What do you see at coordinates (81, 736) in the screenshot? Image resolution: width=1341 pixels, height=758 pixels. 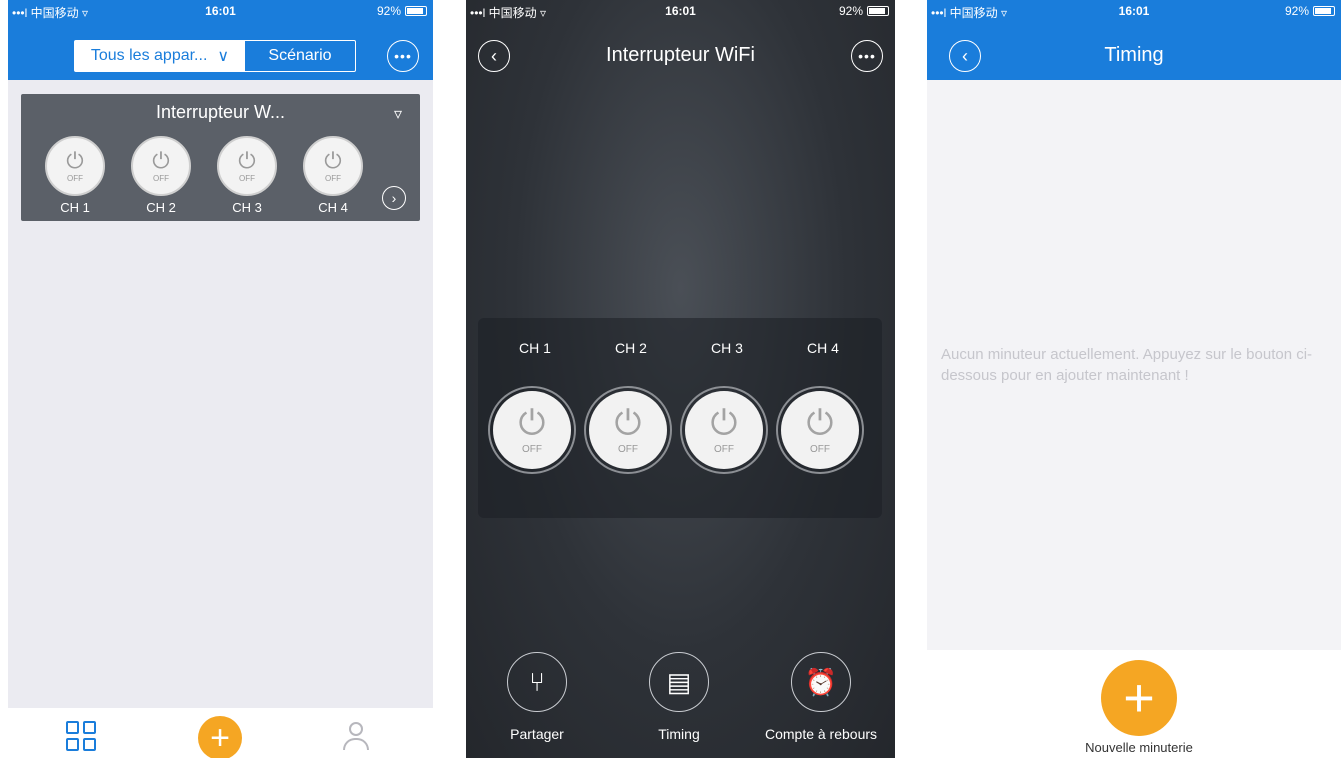 I see `devices-grid-icon` at bounding box center [81, 736].